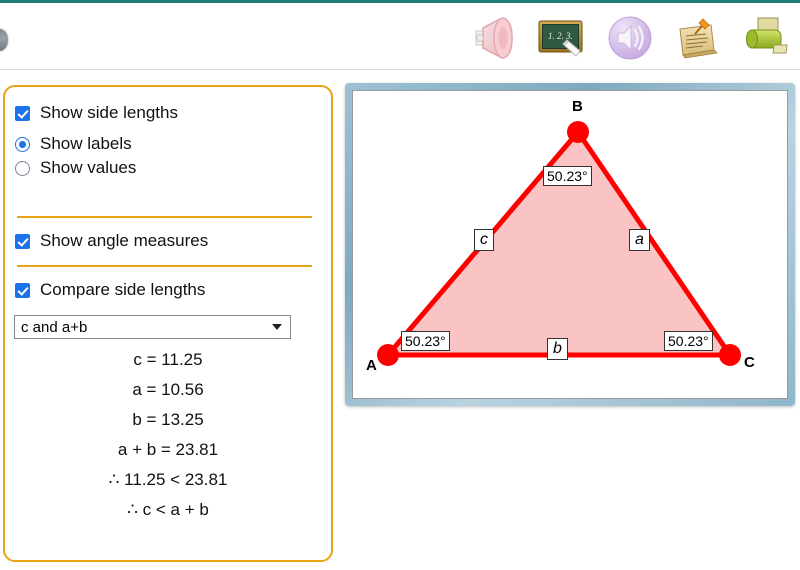 The height and width of the screenshot is (570, 800). Describe the element at coordinates (22, 290) in the screenshot. I see `checkbox-box-compare-side-lengths` at that location.